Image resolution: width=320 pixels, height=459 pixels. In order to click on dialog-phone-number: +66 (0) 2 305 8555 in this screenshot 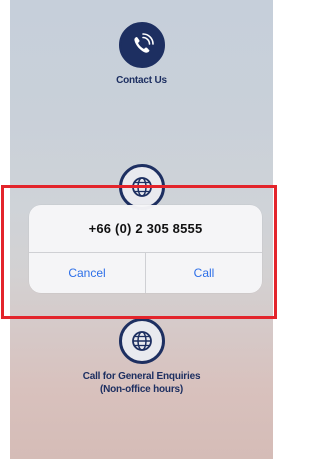, I will do `click(145, 228)`.